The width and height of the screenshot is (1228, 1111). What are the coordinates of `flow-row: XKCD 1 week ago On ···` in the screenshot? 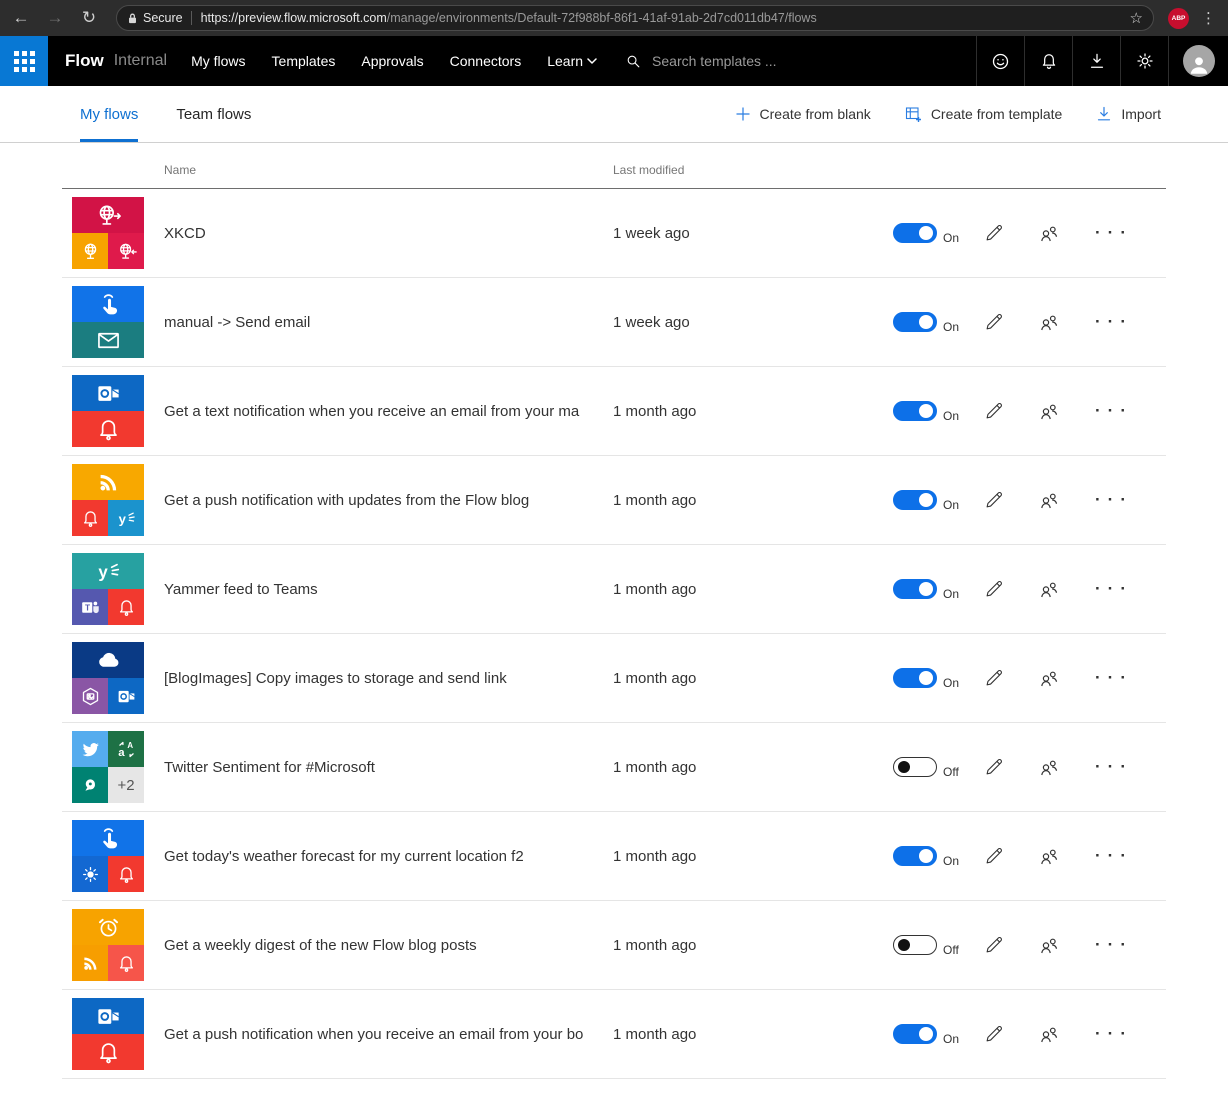 It's located at (614, 233).